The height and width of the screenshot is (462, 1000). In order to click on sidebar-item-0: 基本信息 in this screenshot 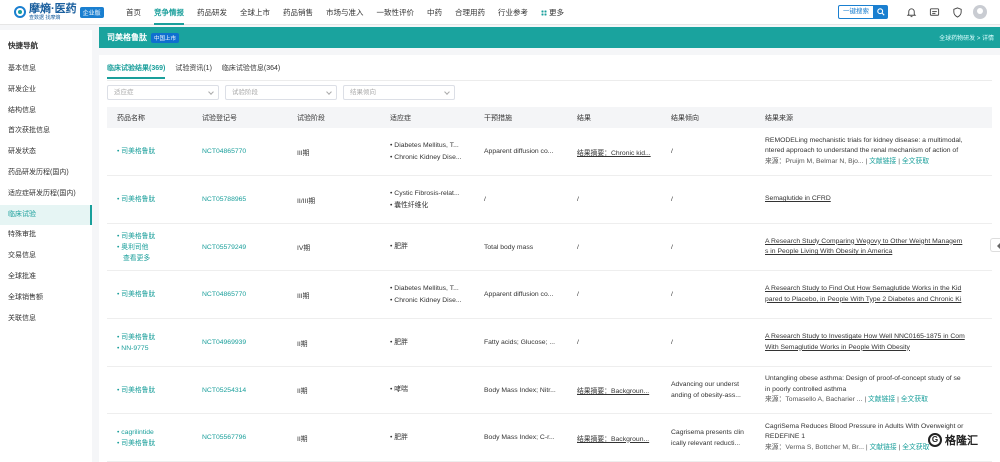, I will do `click(46, 69)`.